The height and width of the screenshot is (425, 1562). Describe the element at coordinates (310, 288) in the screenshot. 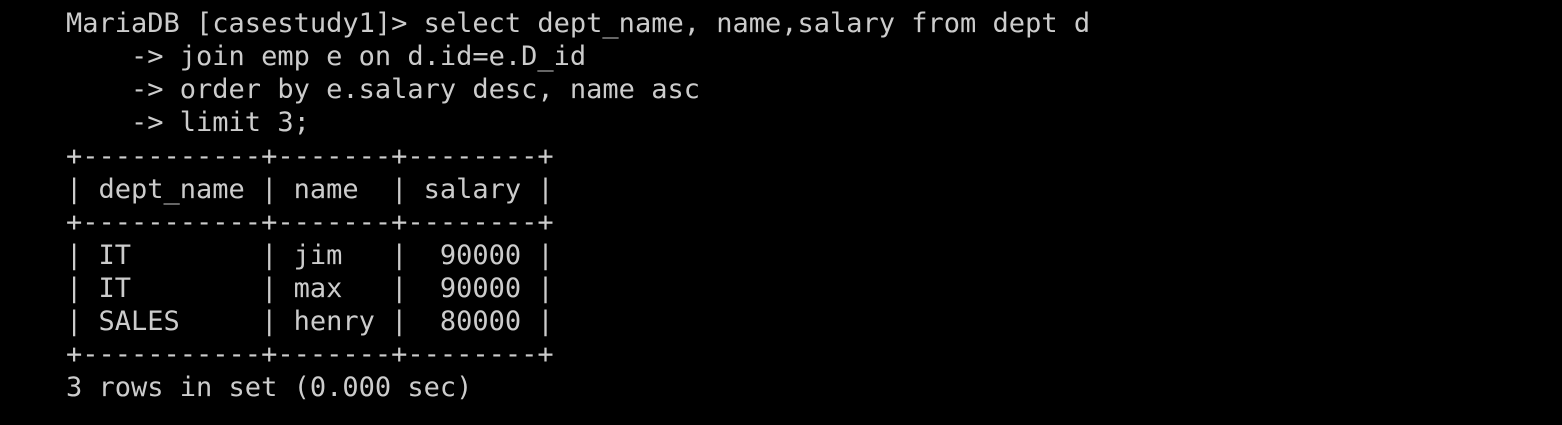

I see `table-row: | IT | max | 90000 |` at that location.